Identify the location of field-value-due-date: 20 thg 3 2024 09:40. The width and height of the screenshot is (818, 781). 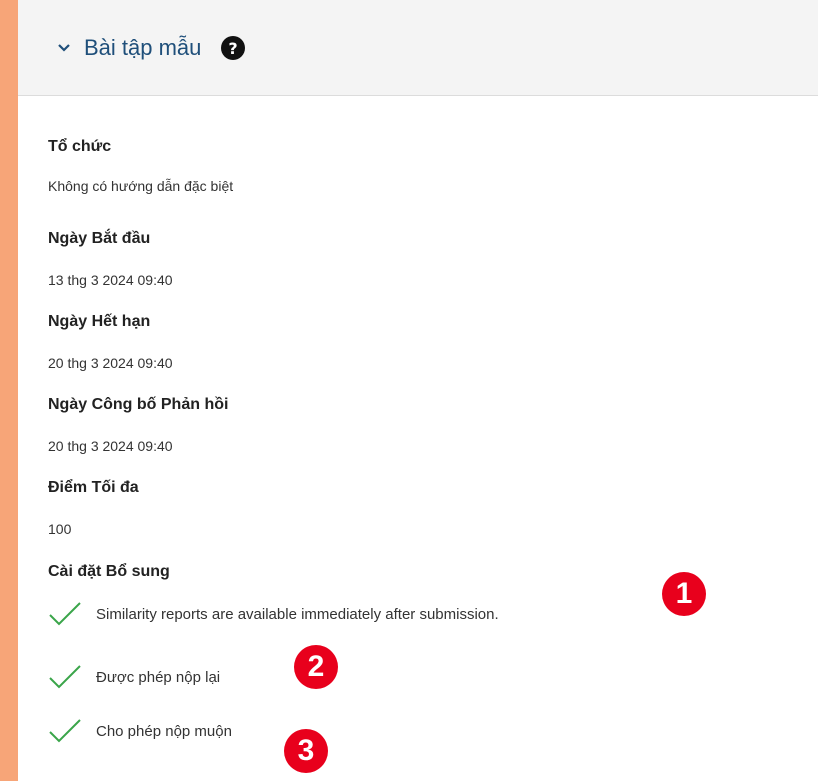
(110, 363).